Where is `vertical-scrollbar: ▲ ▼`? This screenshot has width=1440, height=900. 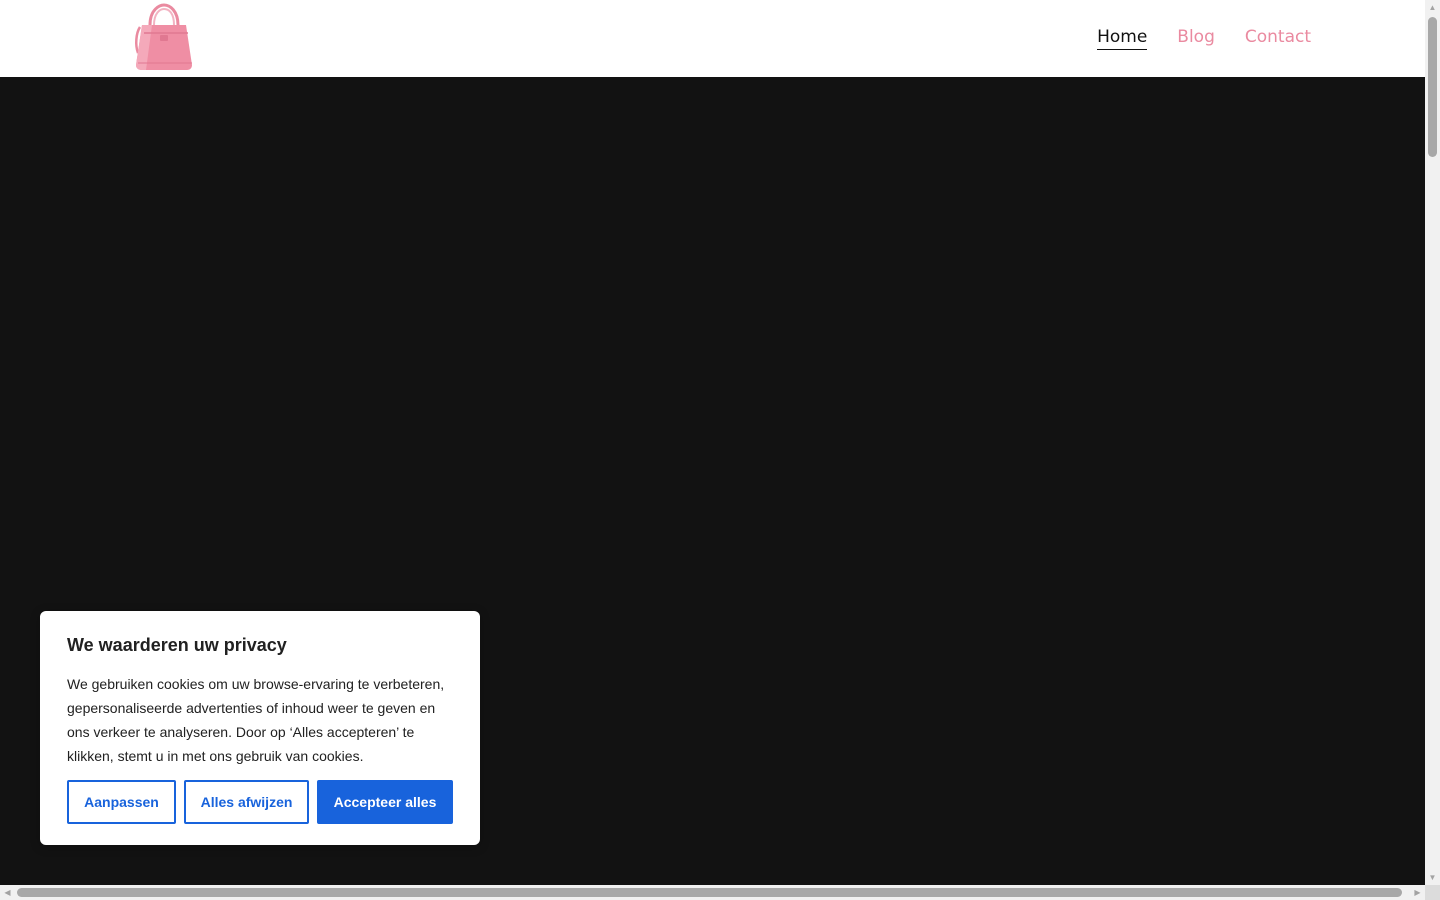 vertical-scrollbar: ▲ ▼ is located at coordinates (1432, 442).